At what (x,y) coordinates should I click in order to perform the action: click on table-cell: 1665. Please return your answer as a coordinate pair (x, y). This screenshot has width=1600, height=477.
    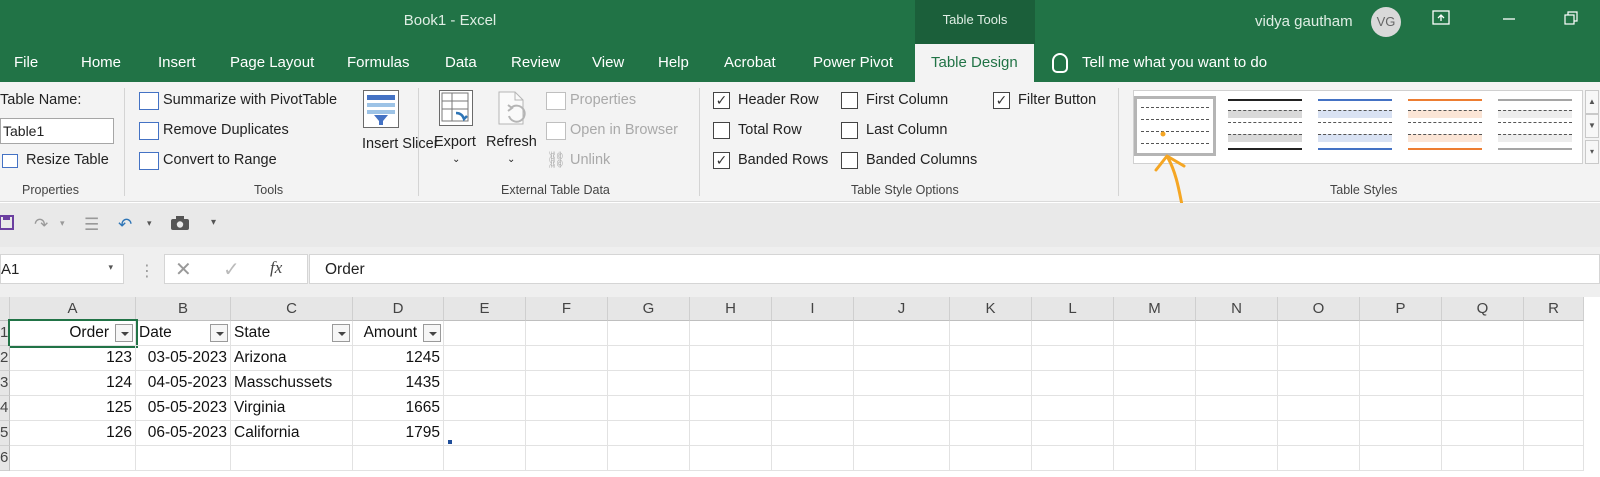
    Looking at the image, I should click on (398, 408).